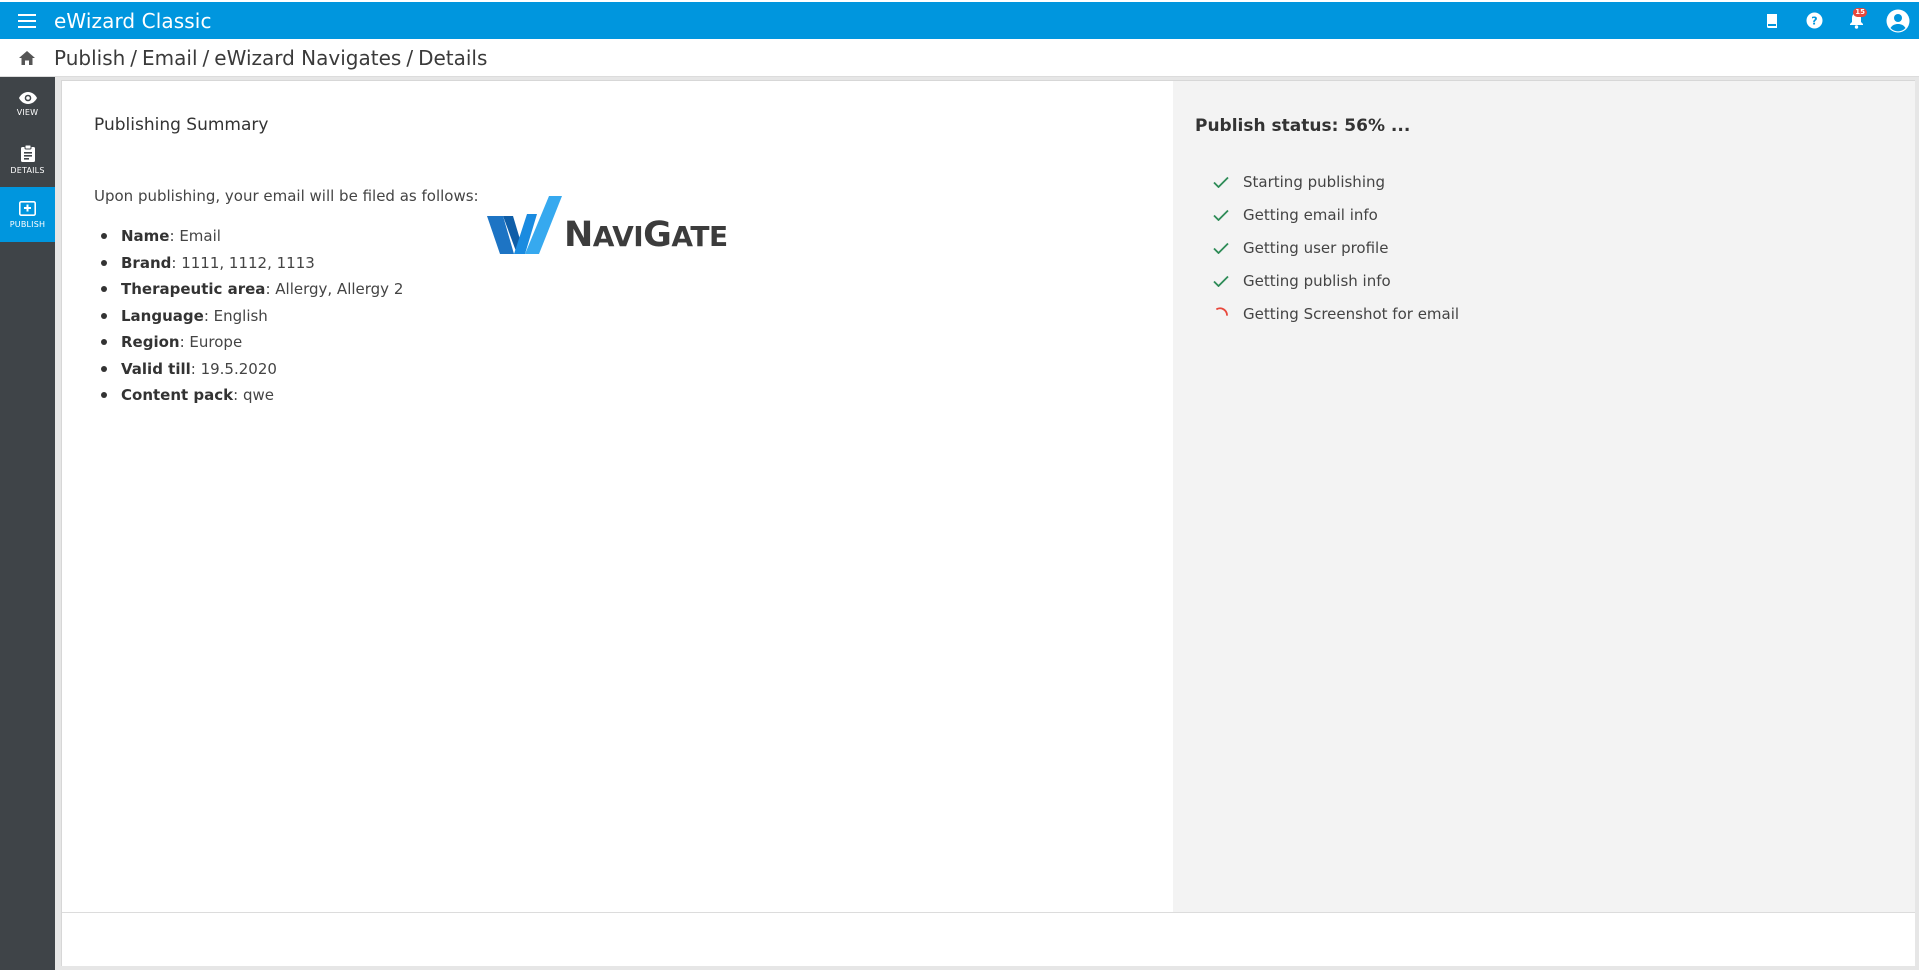 This screenshot has height=970, width=1919. I want to click on book-icon, so click(1772, 20).